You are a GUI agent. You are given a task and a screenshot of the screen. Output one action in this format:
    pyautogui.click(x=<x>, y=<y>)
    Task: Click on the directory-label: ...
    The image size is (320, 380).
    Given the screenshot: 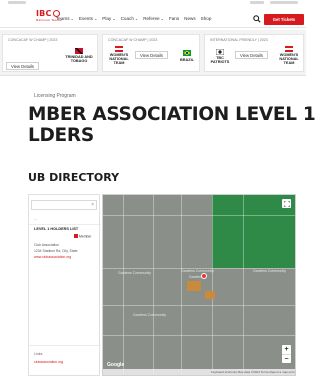 What is the action you would take?
    pyautogui.click(x=35, y=219)
    